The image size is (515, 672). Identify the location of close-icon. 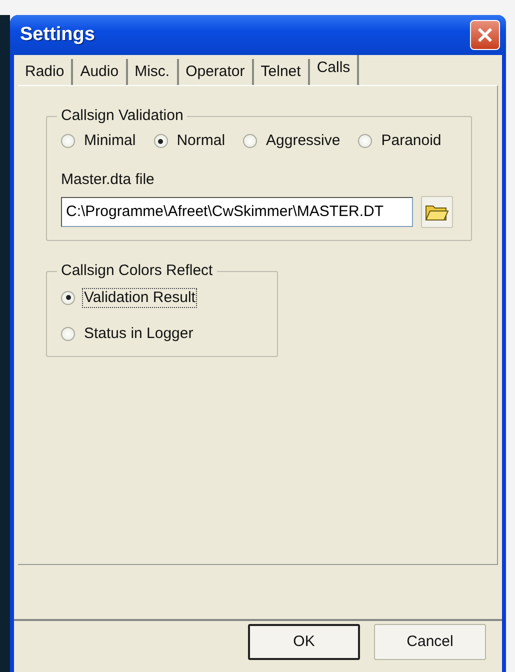
(485, 35).